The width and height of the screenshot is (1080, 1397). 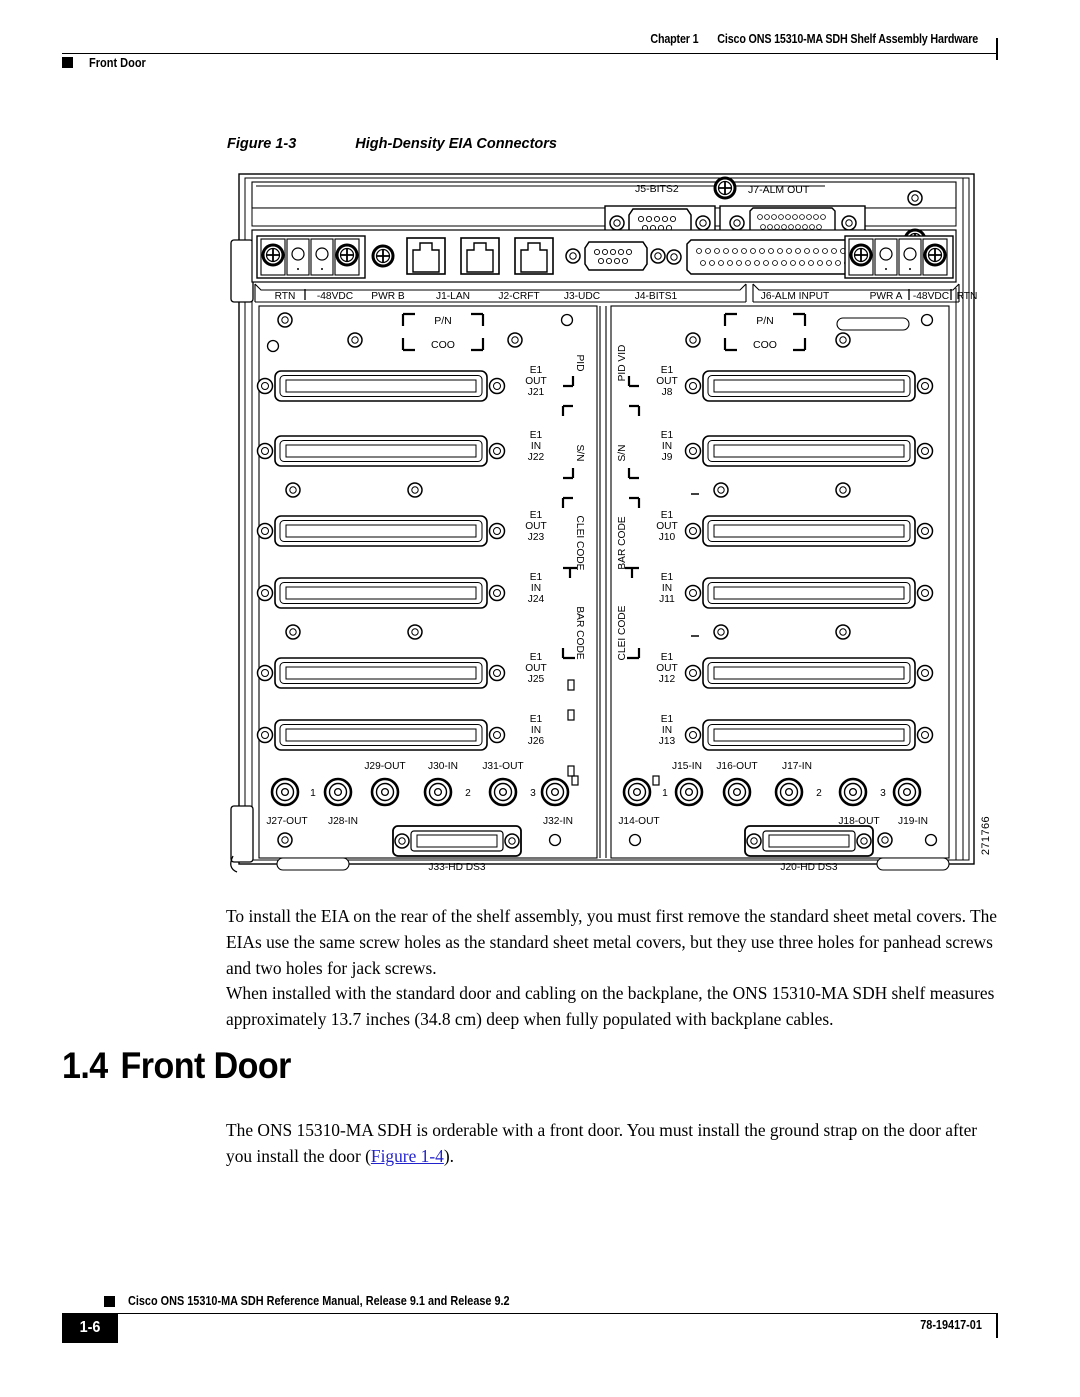 What do you see at coordinates (381, 673) in the screenshot?
I see `hd-connector-j25` at bounding box center [381, 673].